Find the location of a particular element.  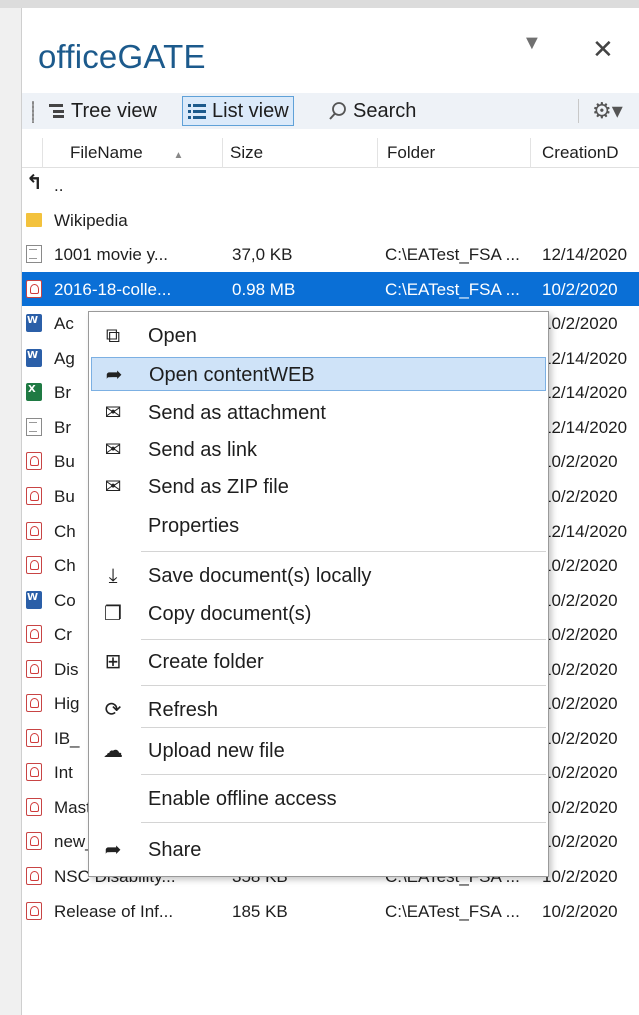

tree-view-icon is located at coordinates (56, 111).